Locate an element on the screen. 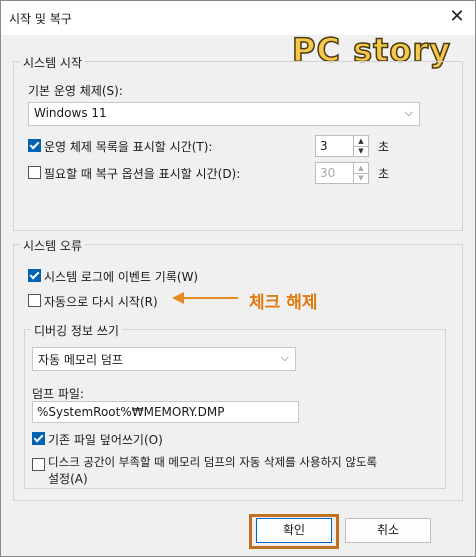  dump-type-value: 자동 메모리 덤프 is located at coordinates (80, 360).